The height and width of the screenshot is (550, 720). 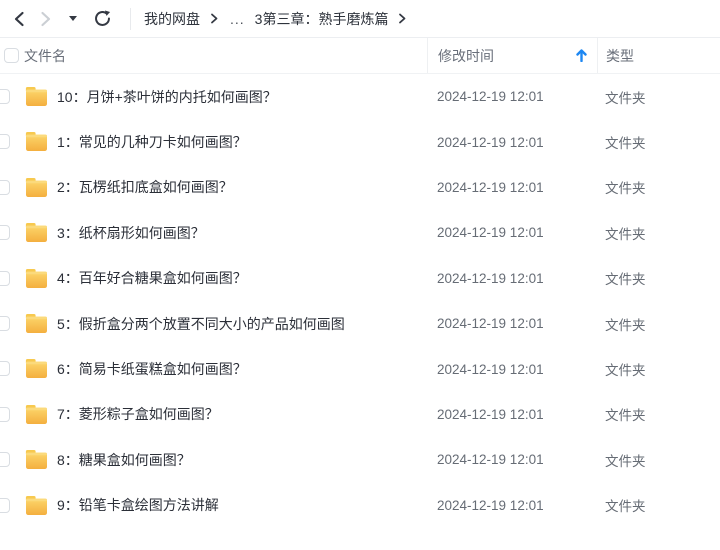 I want to click on chevron-left-icon, so click(x=19, y=19).